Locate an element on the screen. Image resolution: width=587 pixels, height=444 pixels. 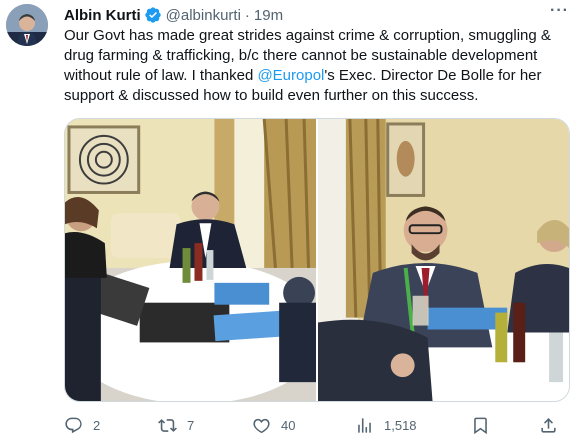
views-count: 1,518 is located at coordinates (400, 425).